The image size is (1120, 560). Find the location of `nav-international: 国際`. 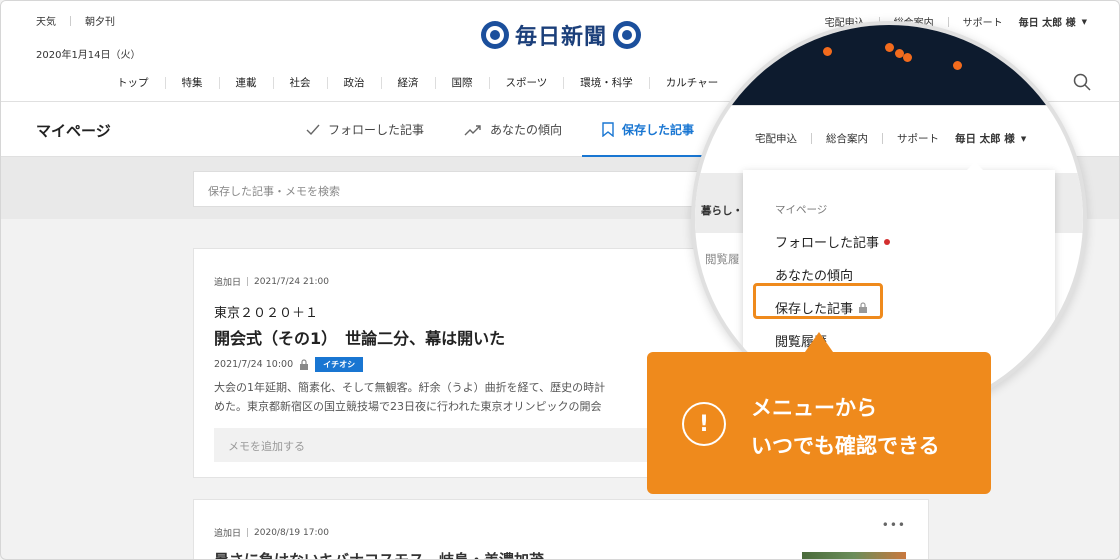

nav-international: 国際 is located at coordinates (463, 83).